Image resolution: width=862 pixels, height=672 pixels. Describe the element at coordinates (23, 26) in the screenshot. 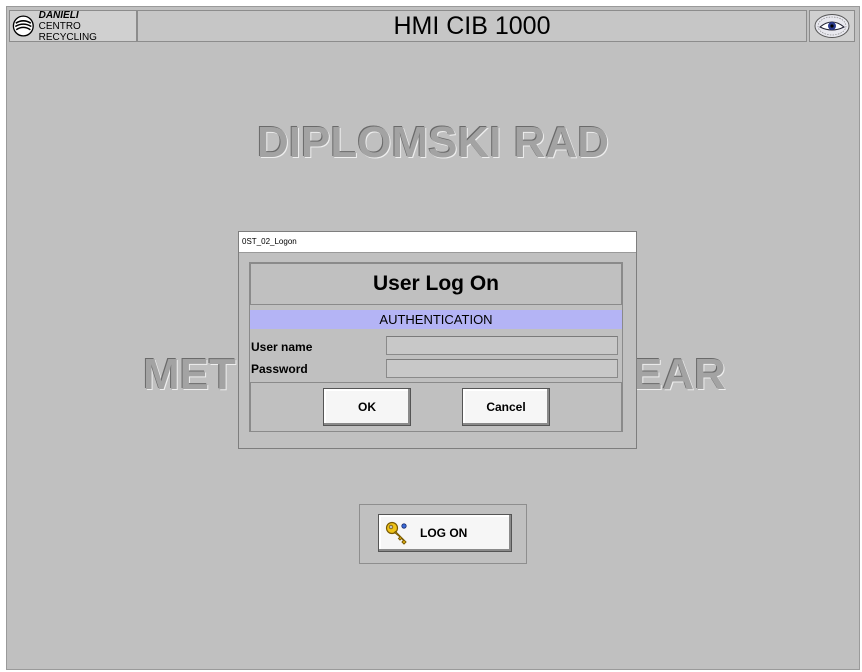

I see `danieli-logo-icon` at that location.